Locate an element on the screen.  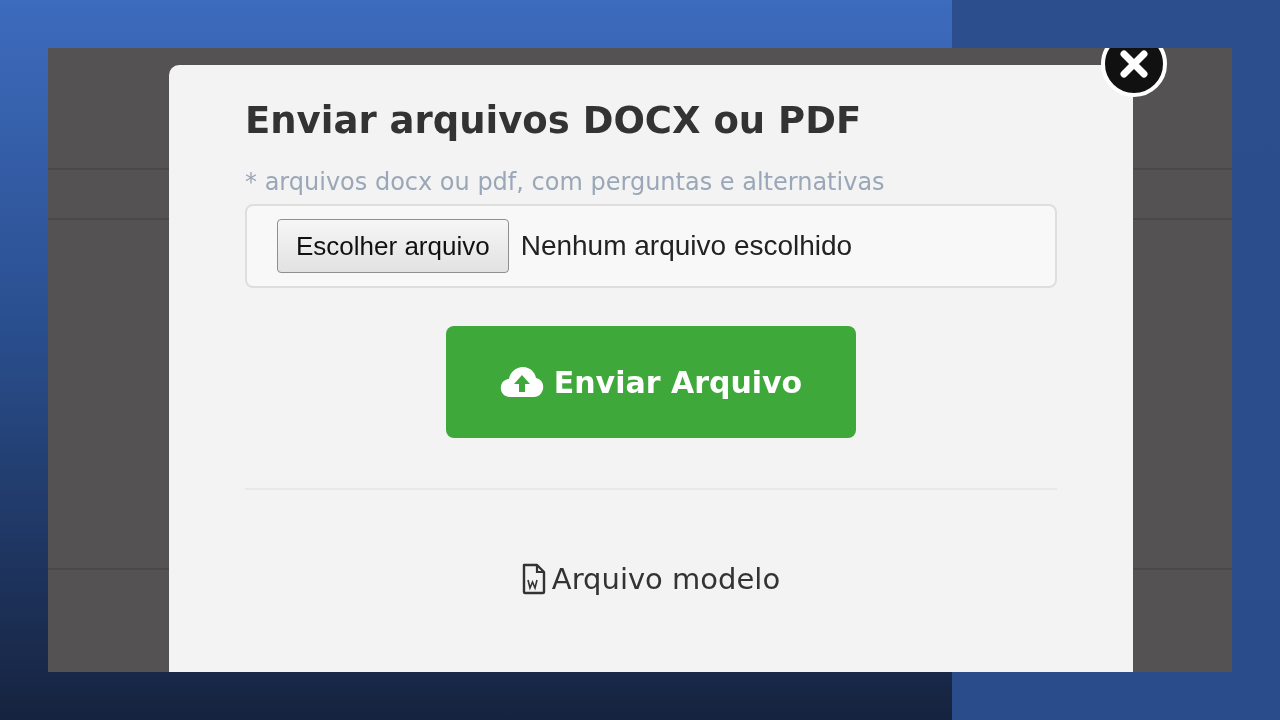
file-hint: * arquivos docx ou pdf, com perguntas e alternativas is located at coordinates (565, 182).